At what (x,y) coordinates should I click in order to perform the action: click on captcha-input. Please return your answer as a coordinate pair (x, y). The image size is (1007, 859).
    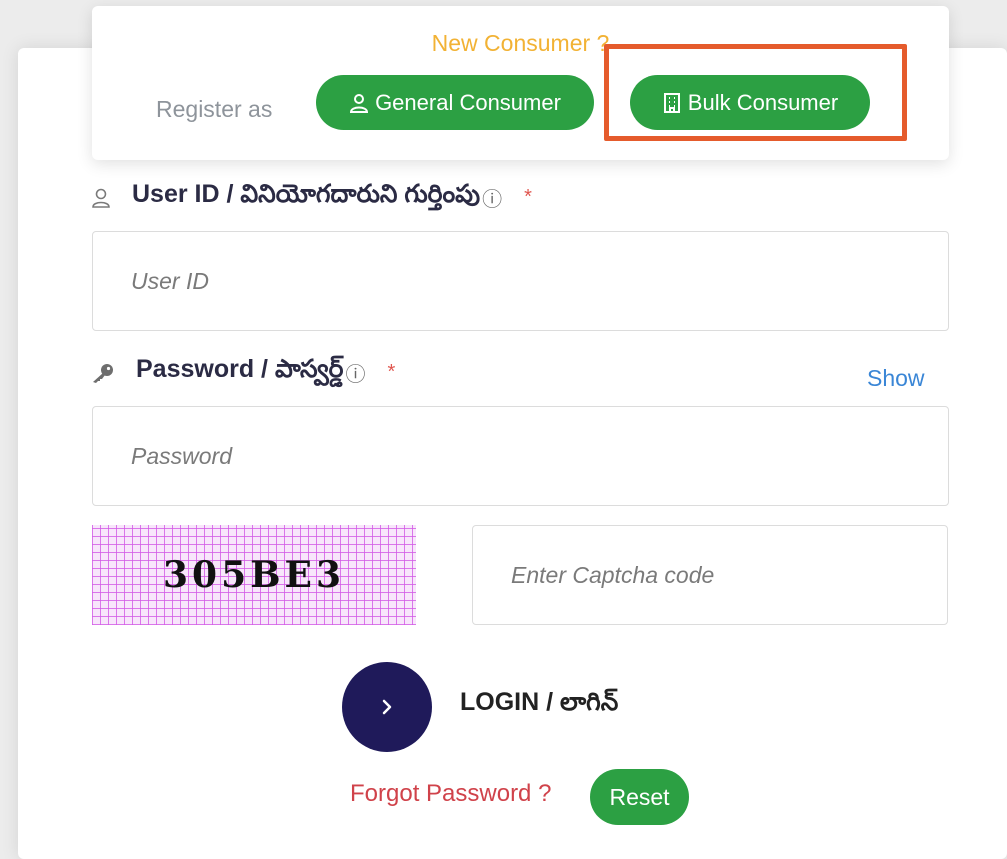
    Looking at the image, I should click on (710, 575).